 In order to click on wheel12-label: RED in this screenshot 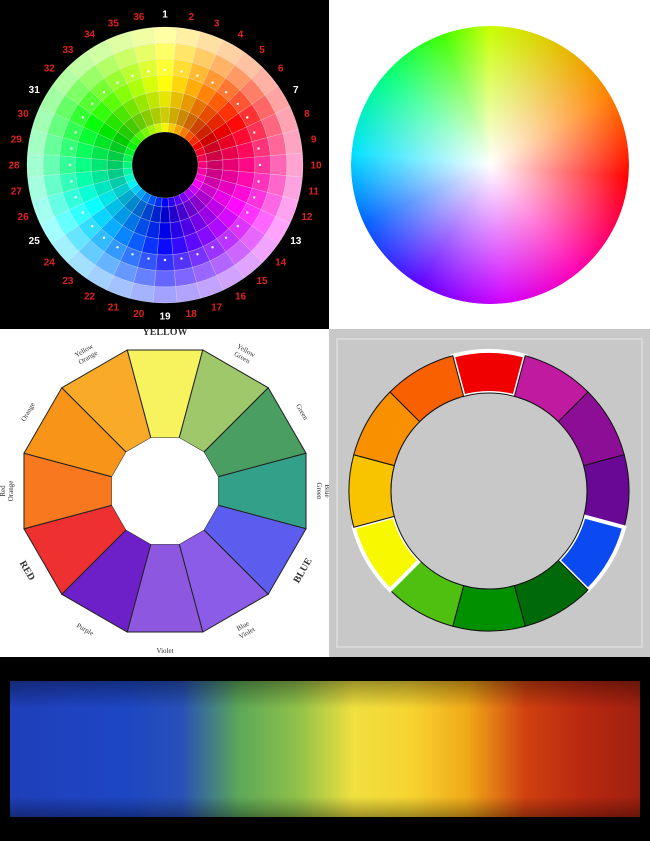, I will do `click(27, 571)`.